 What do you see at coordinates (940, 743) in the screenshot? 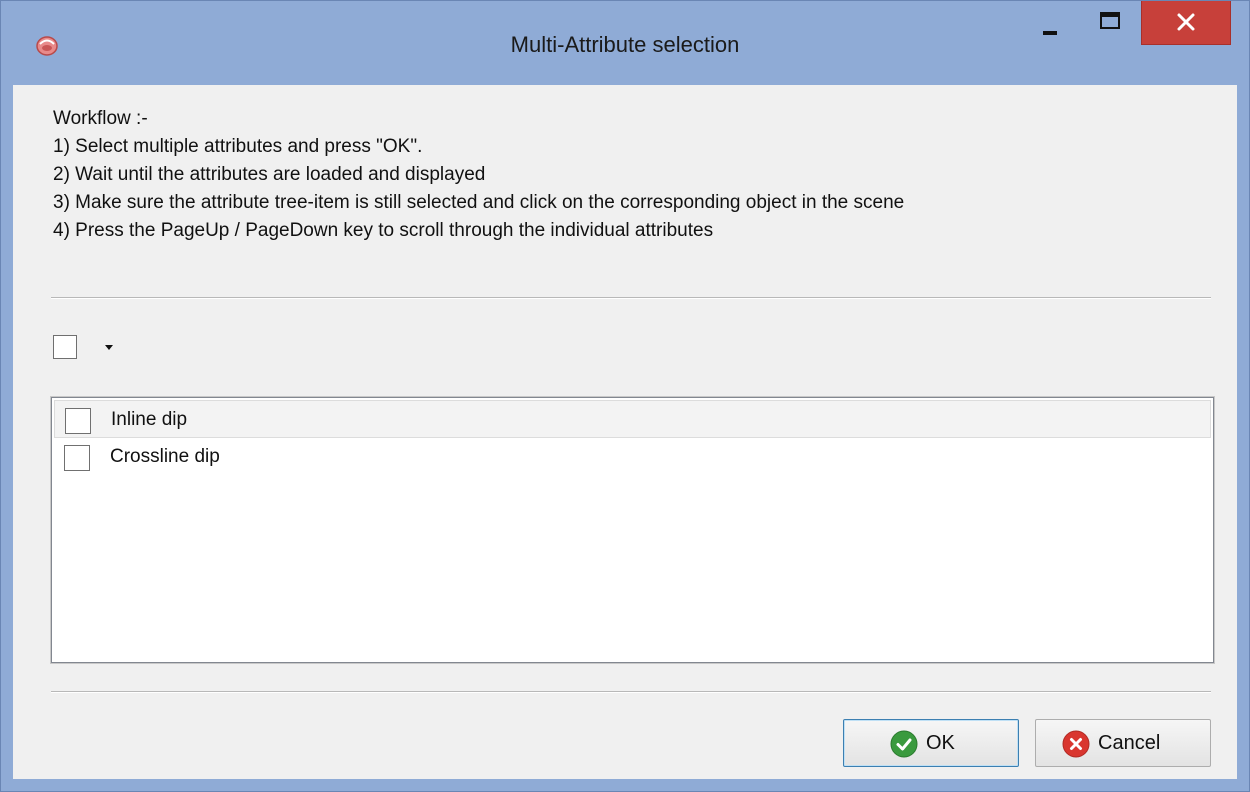
I see `ok-label: OK` at bounding box center [940, 743].